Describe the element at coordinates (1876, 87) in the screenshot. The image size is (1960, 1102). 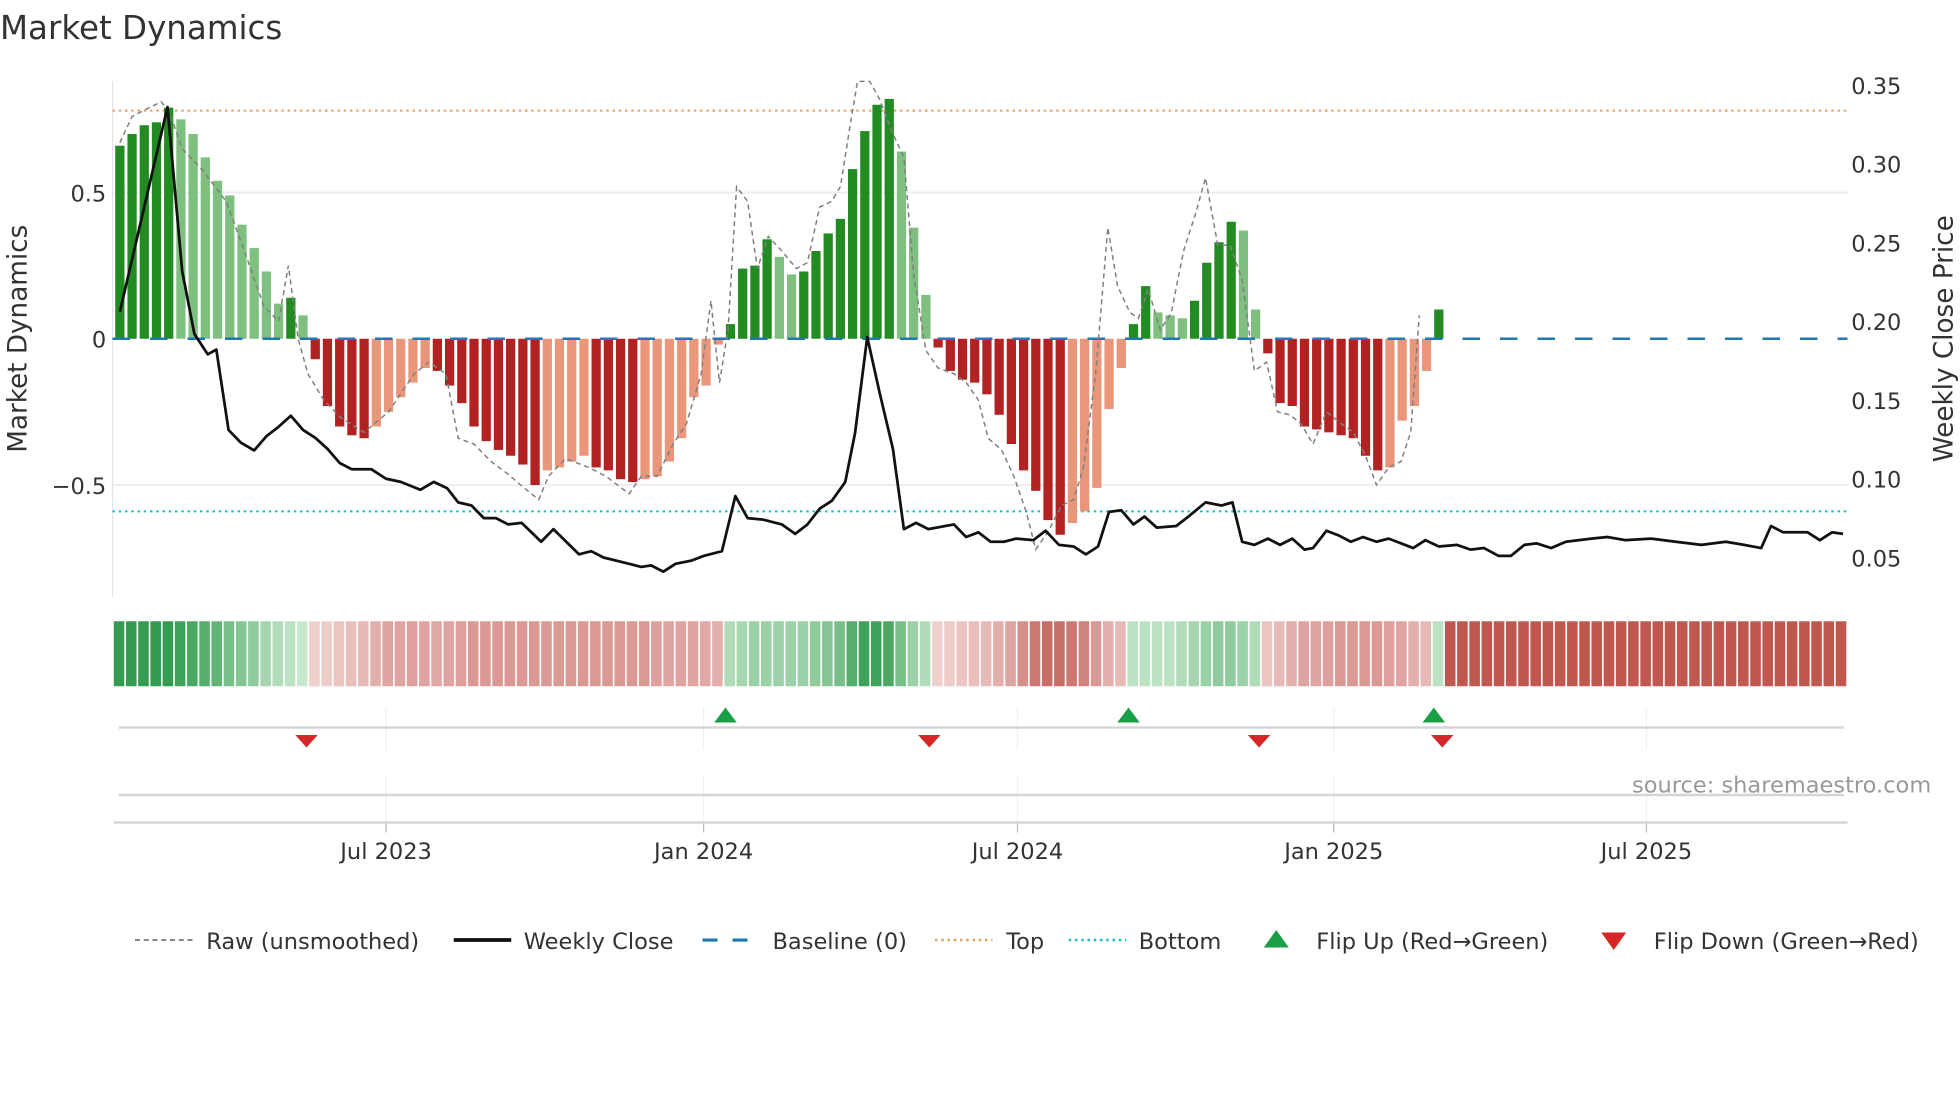
I see `right-tick-label: 0.35` at that location.